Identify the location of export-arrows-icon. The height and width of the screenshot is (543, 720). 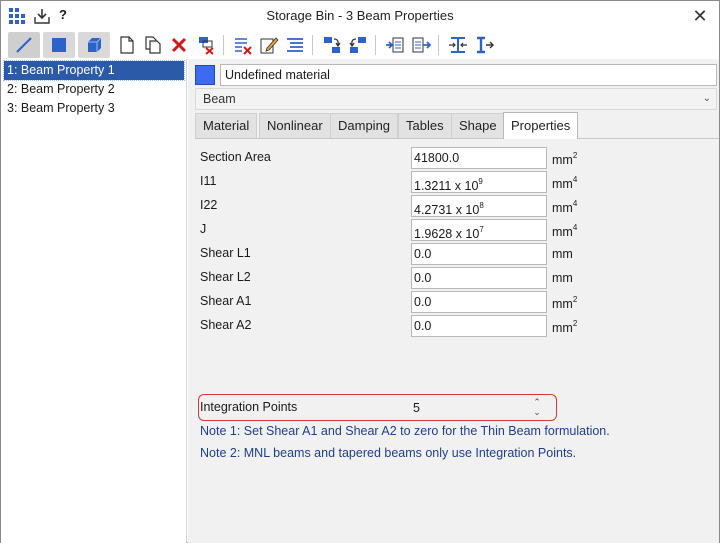
(357, 45).